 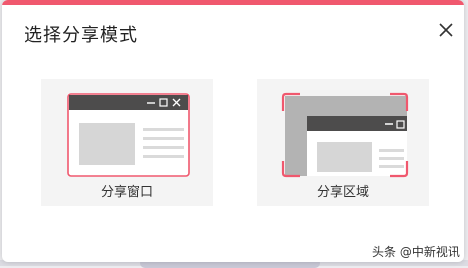 I want to click on close-button, so click(x=446, y=30).